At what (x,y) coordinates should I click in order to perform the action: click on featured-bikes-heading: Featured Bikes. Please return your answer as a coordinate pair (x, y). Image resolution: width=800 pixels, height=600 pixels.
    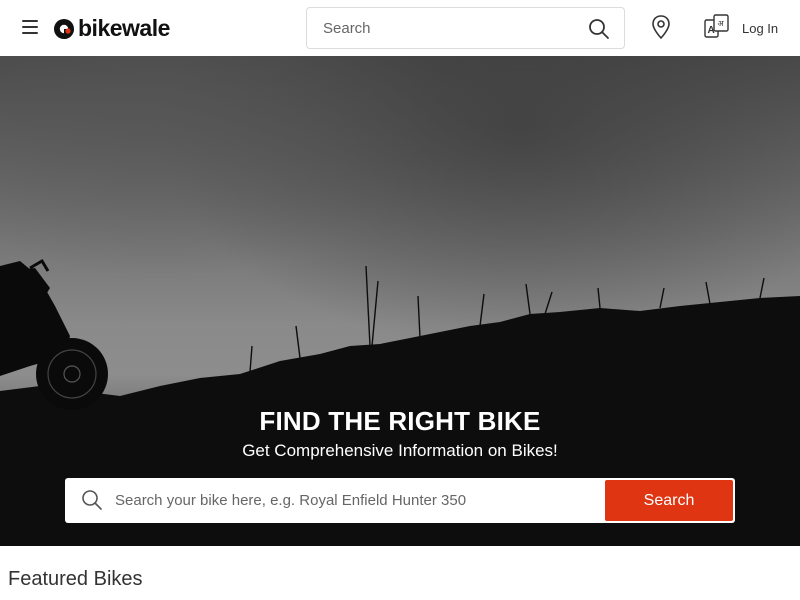
    Looking at the image, I should click on (75, 579).